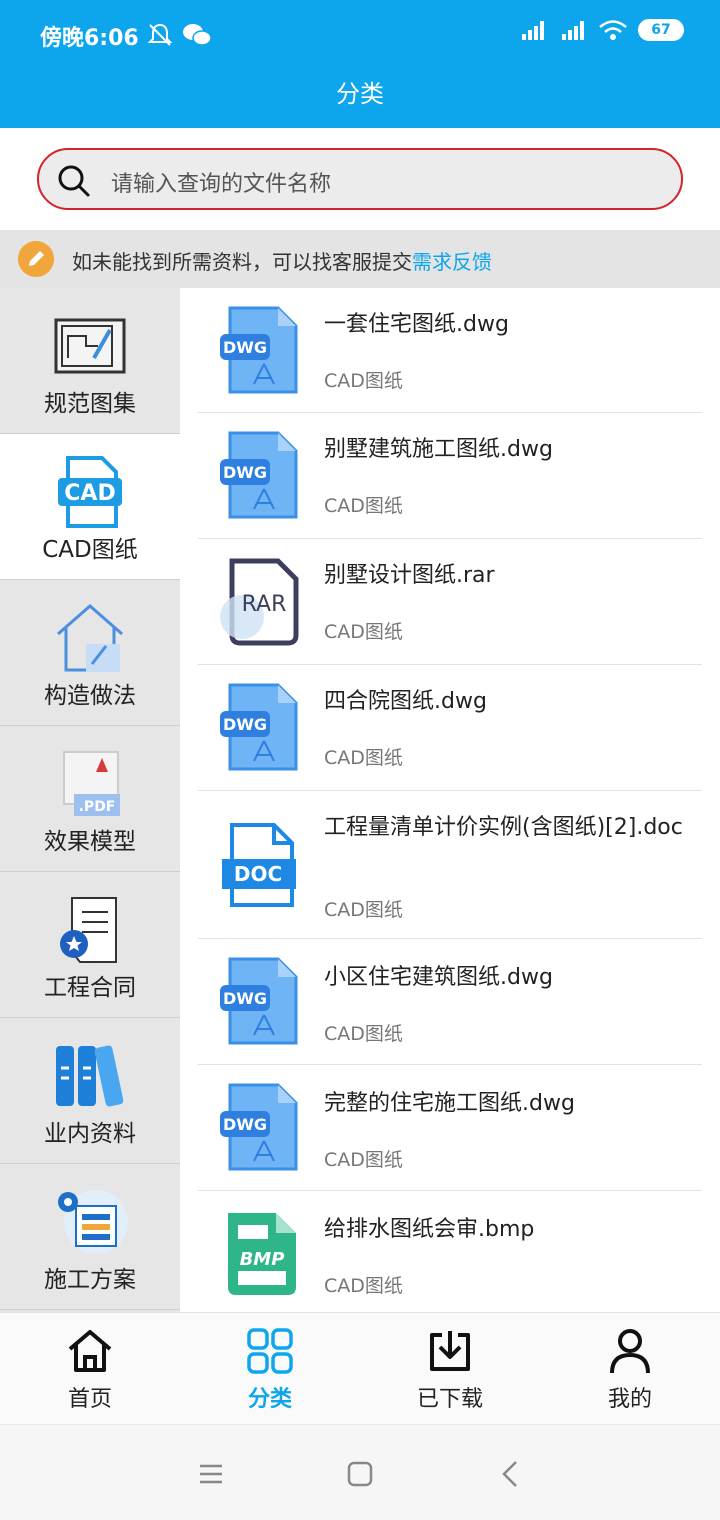  What do you see at coordinates (90, 1351) in the screenshot?
I see `home-icon` at bounding box center [90, 1351].